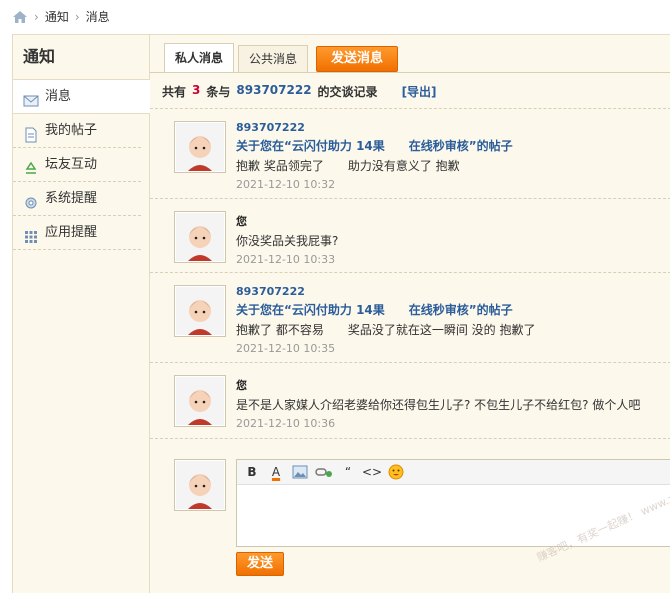 This screenshot has width=670, height=593. Describe the element at coordinates (31, 234) in the screenshot. I see `grid-icon` at that location.